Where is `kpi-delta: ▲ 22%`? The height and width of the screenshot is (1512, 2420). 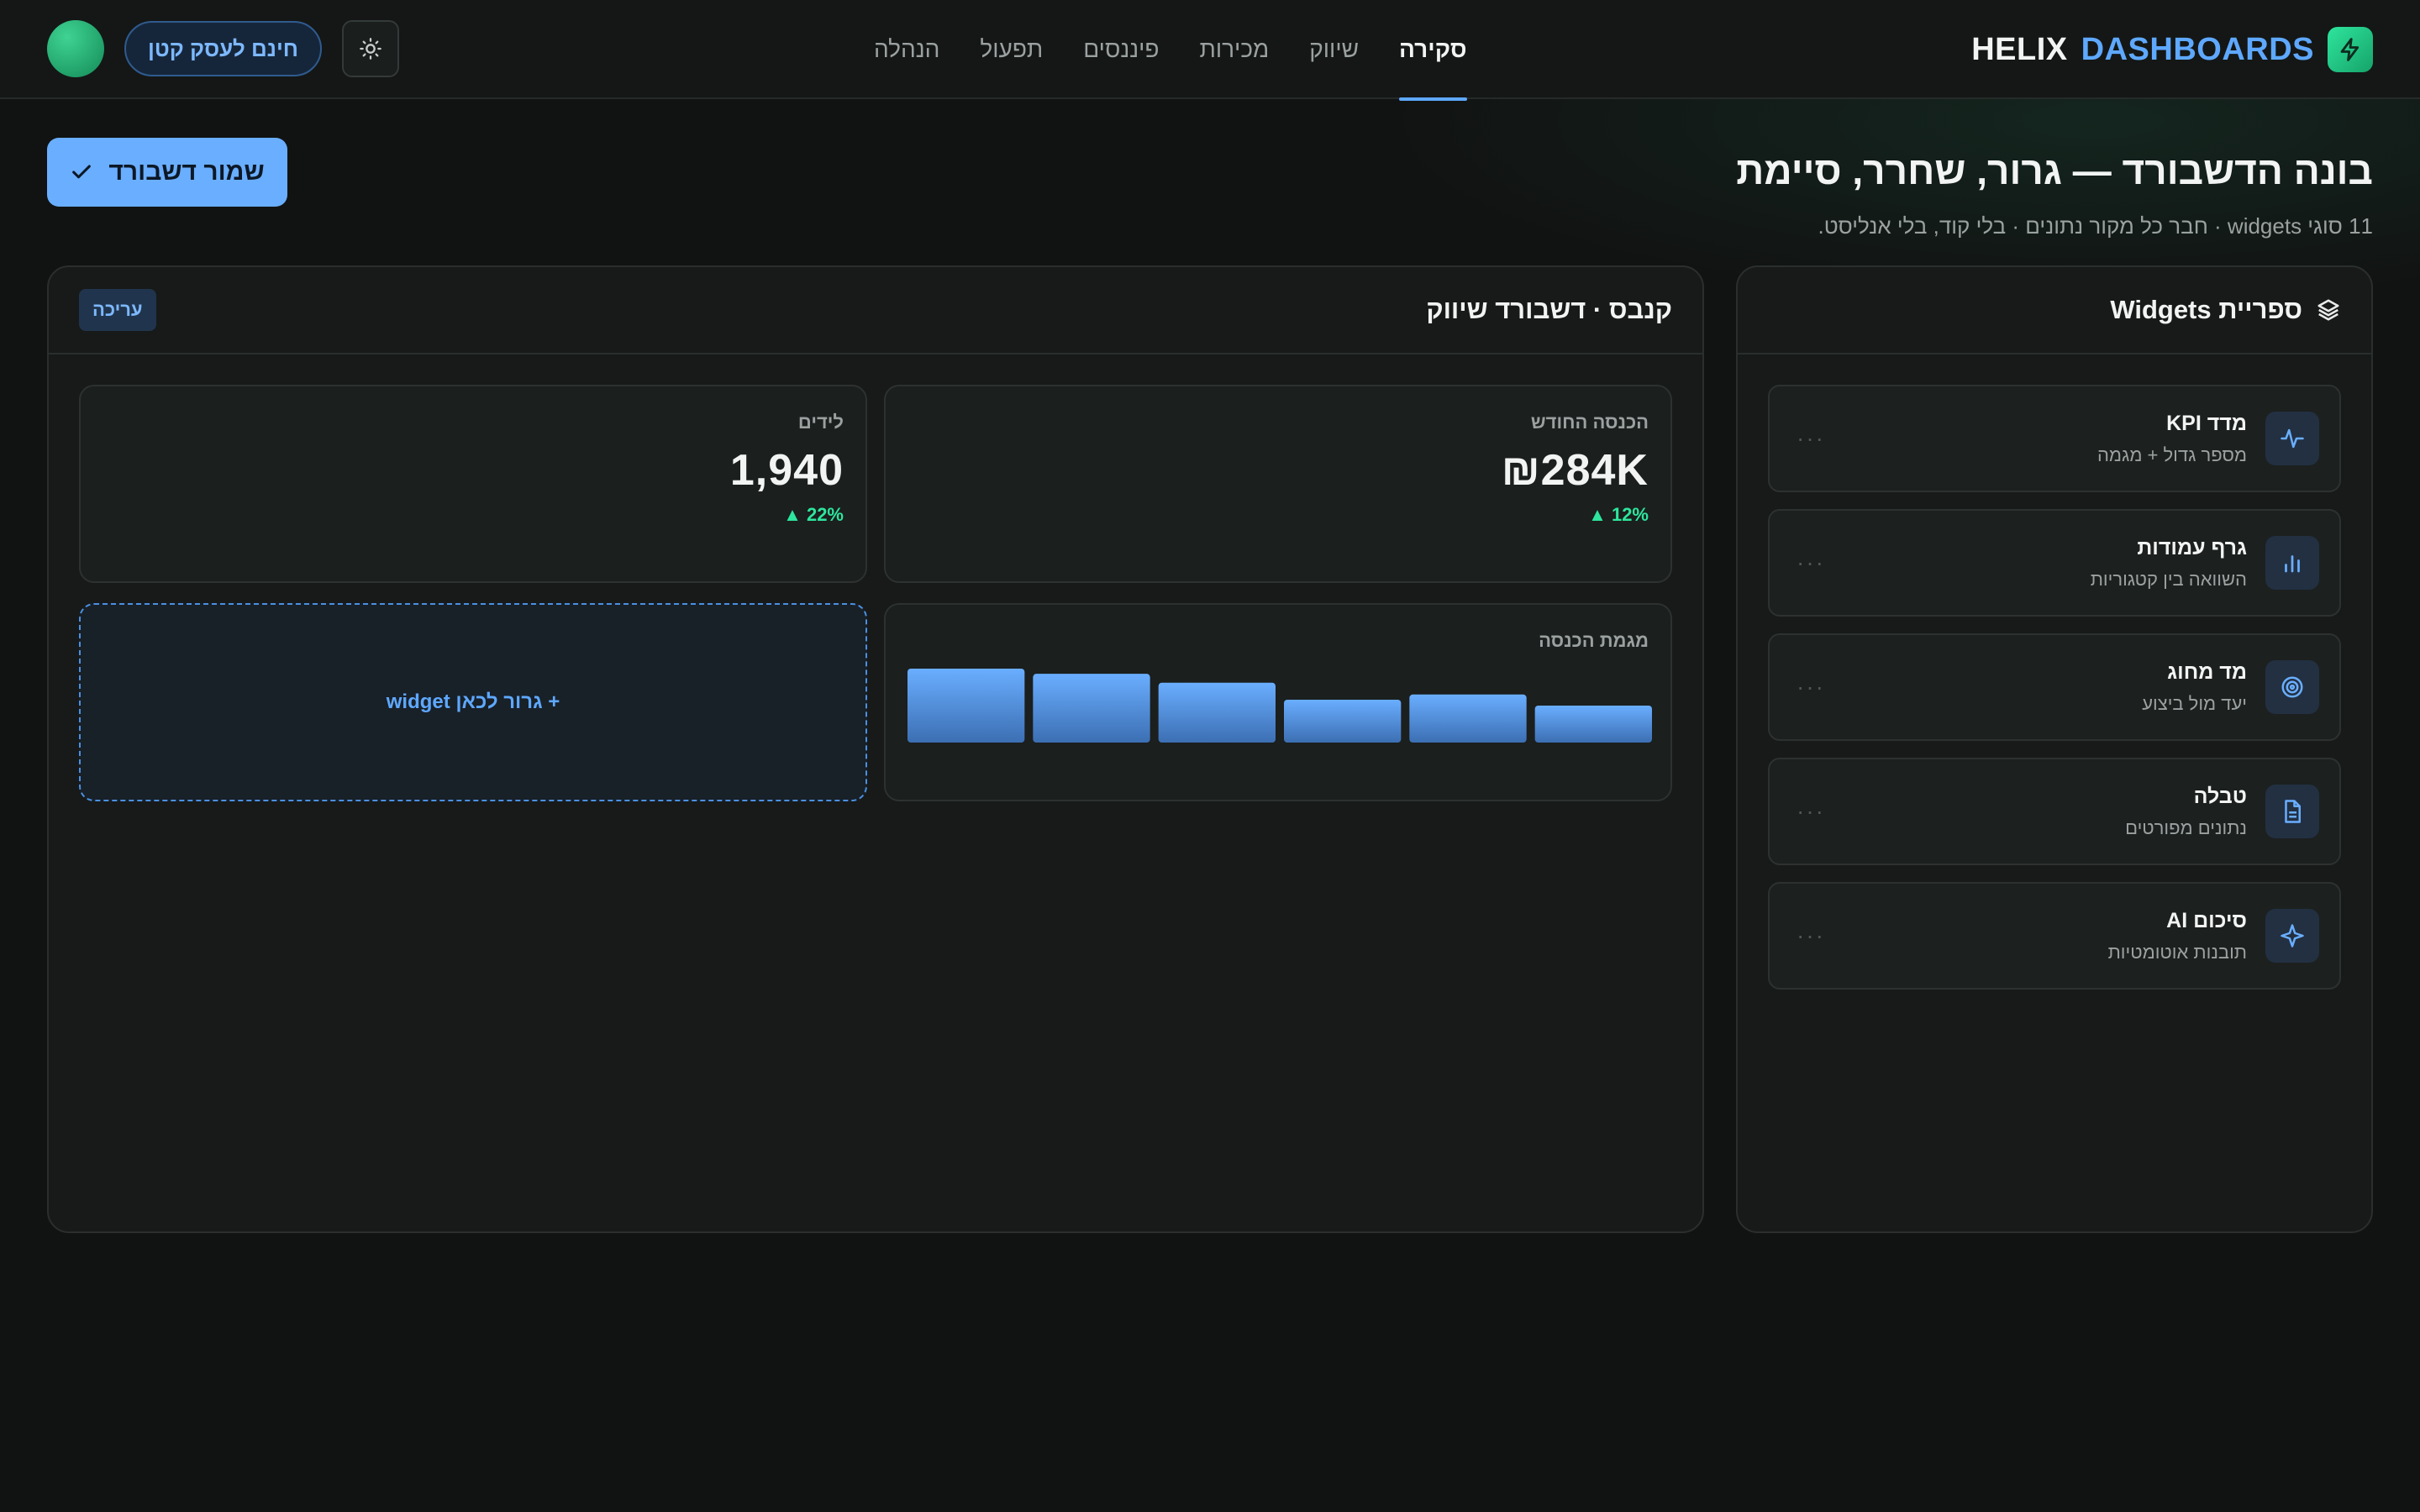
kpi-delta: ▲ 22% is located at coordinates (813, 514).